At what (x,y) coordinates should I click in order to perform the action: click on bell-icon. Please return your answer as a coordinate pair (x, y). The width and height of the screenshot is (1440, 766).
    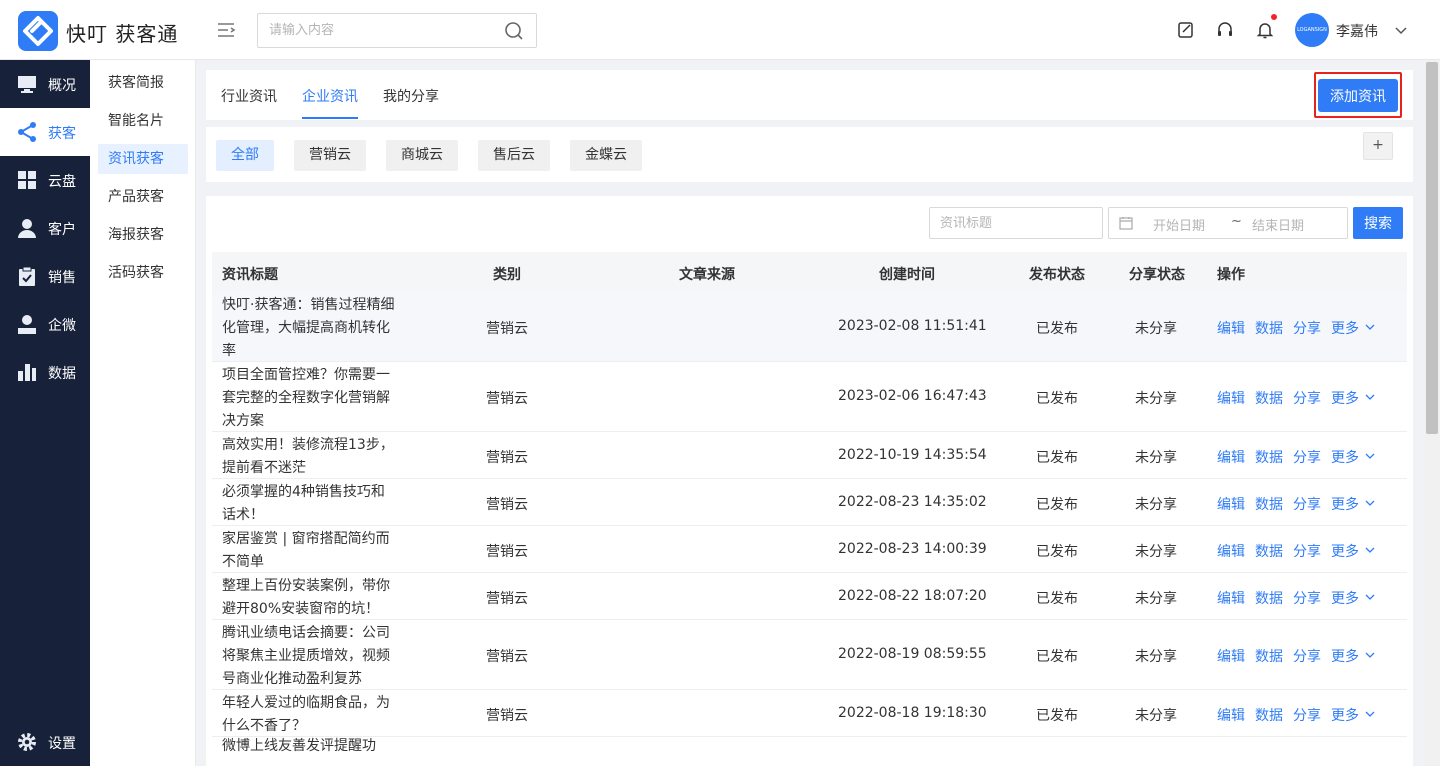
    Looking at the image, I should click on (1265, 30).